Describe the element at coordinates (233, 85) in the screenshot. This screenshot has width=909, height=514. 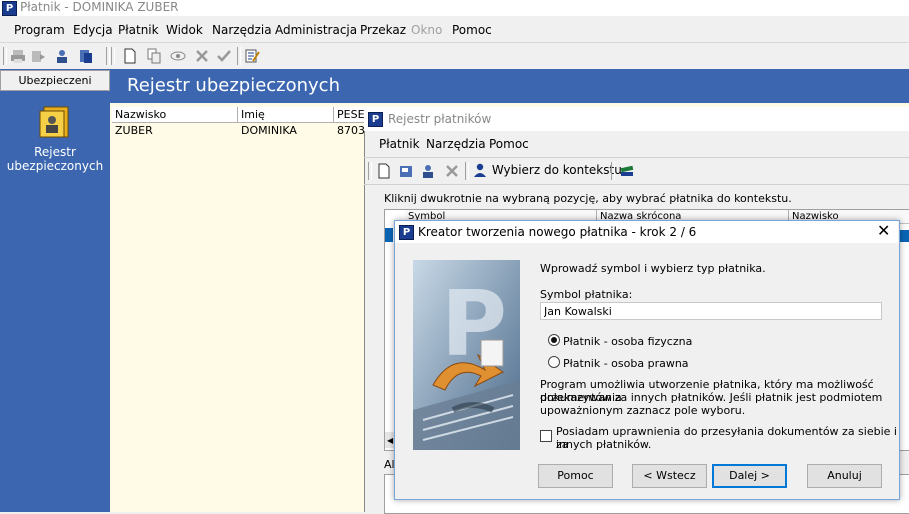
I see `page-title: Rejestr ubezpieczonych` at that location.